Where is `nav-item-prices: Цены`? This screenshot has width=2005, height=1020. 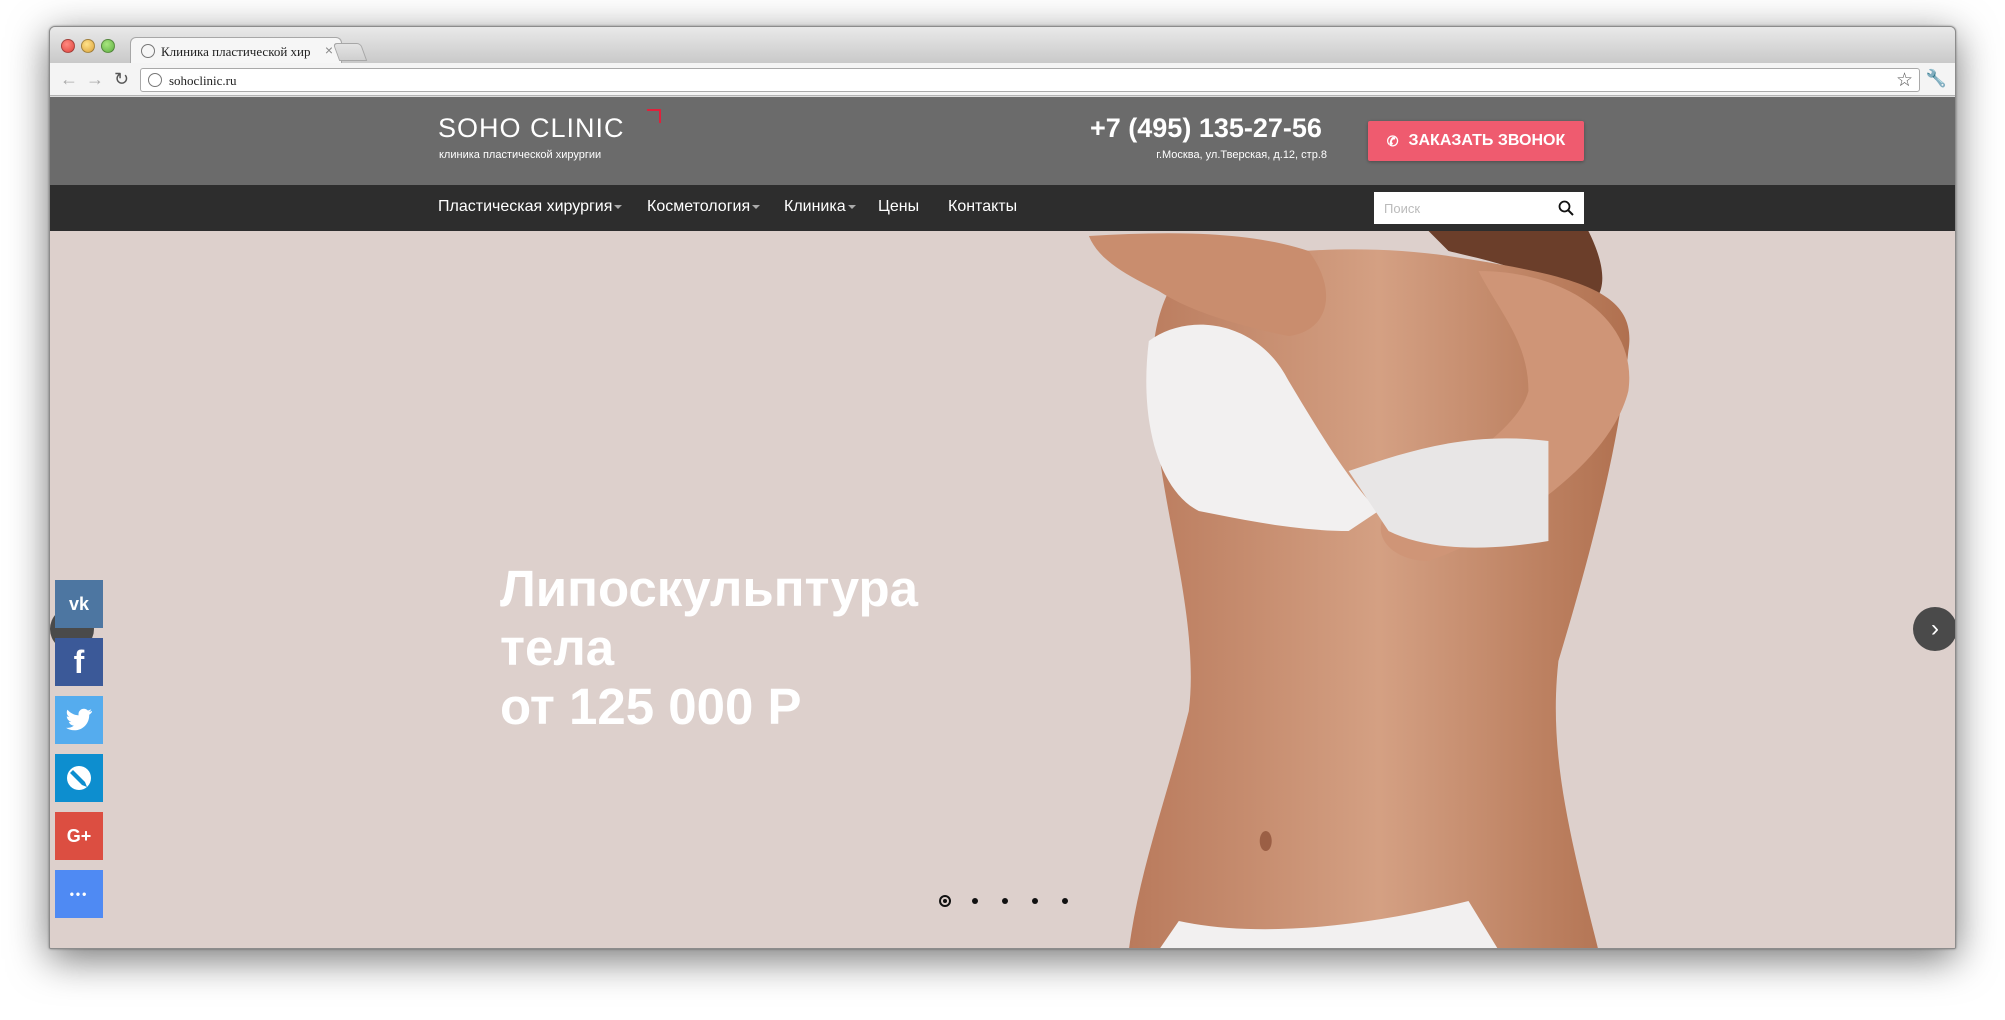 nav-item-prices: Цены is located at coordinates (898, 207).